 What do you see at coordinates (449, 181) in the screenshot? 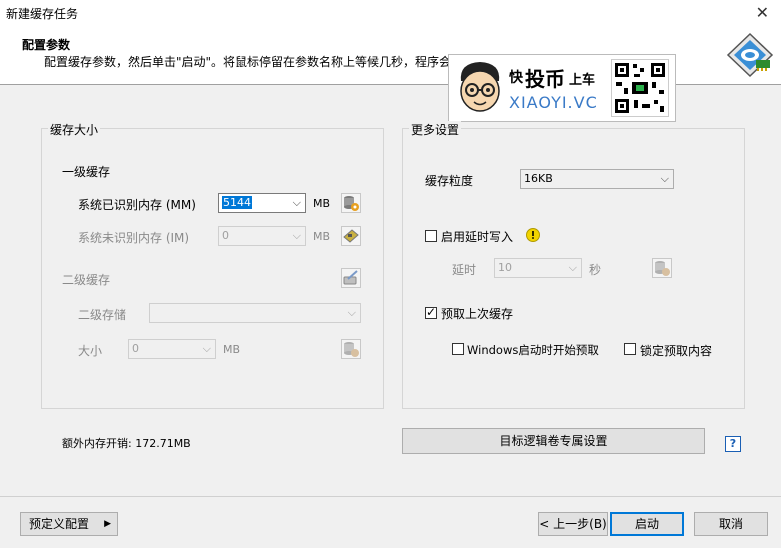
I see `granularity-label: 缓存粒度` at bounding box center [449, 181].